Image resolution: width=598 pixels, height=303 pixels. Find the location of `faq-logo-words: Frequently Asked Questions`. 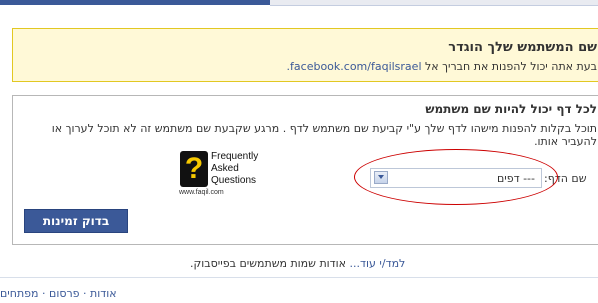

faq-logo-words: Frequently Asked Questions is located at coordinates (234, 169).